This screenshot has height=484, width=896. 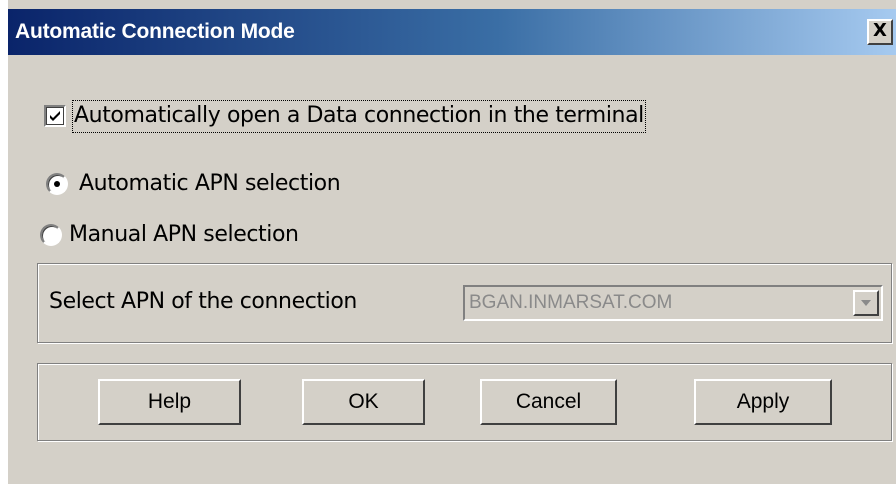 I want to click on ok-button: OK, so click(x=363, y=402).